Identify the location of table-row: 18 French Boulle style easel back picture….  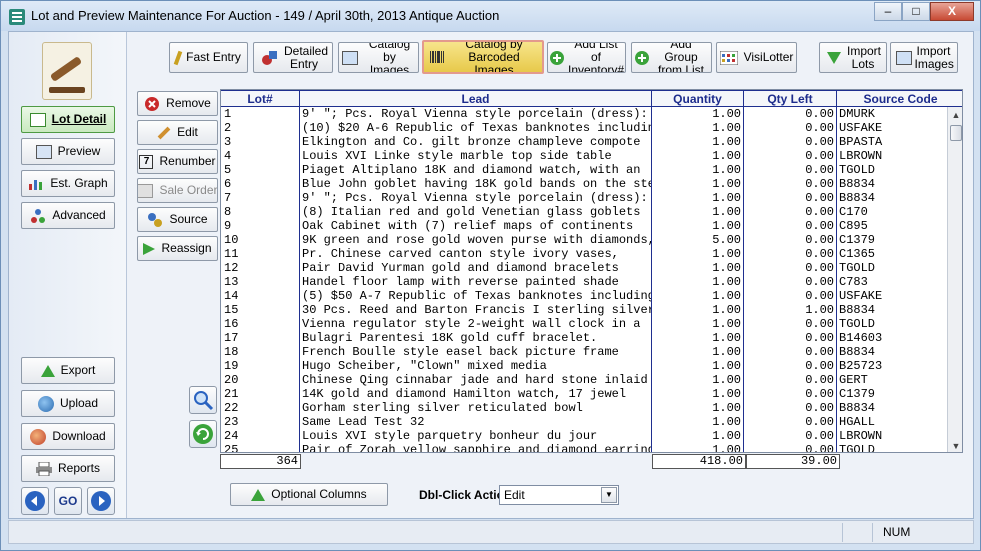
(584, 352).